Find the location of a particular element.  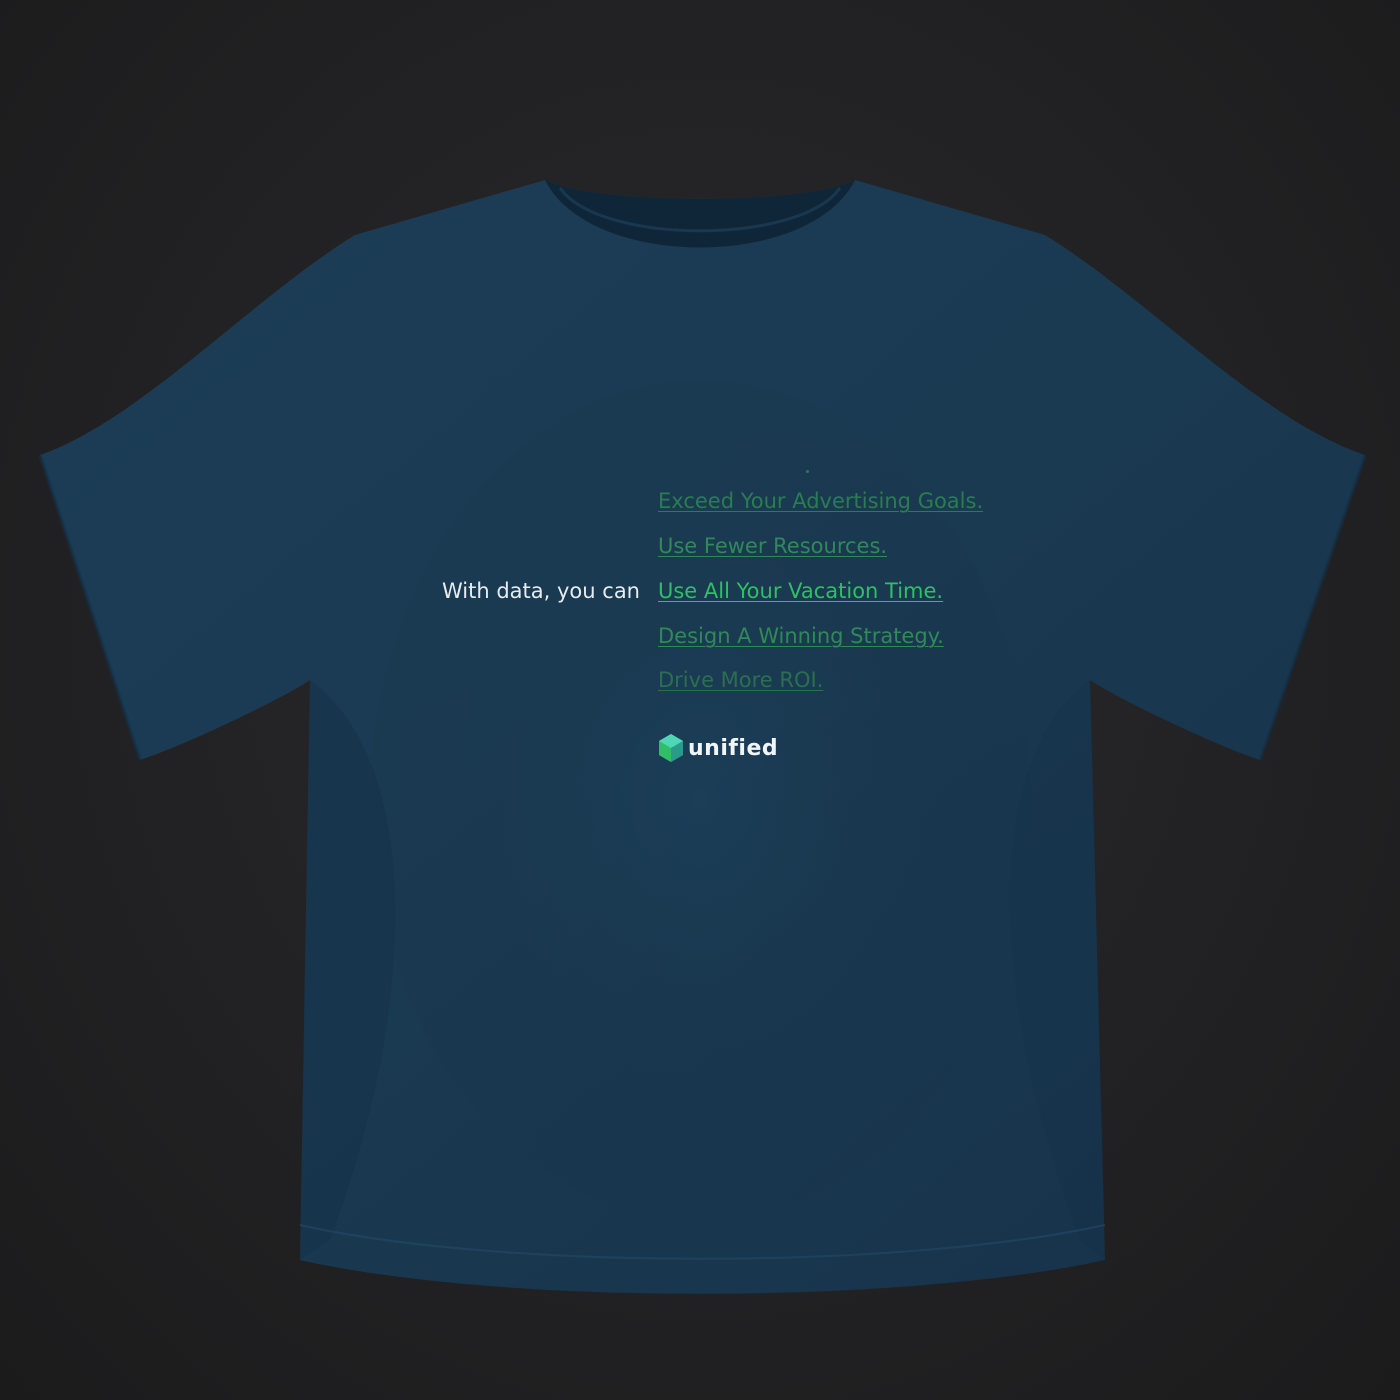

print-line-1: Exceed Your Advertising Goals. is located at coordinates (821, 501).